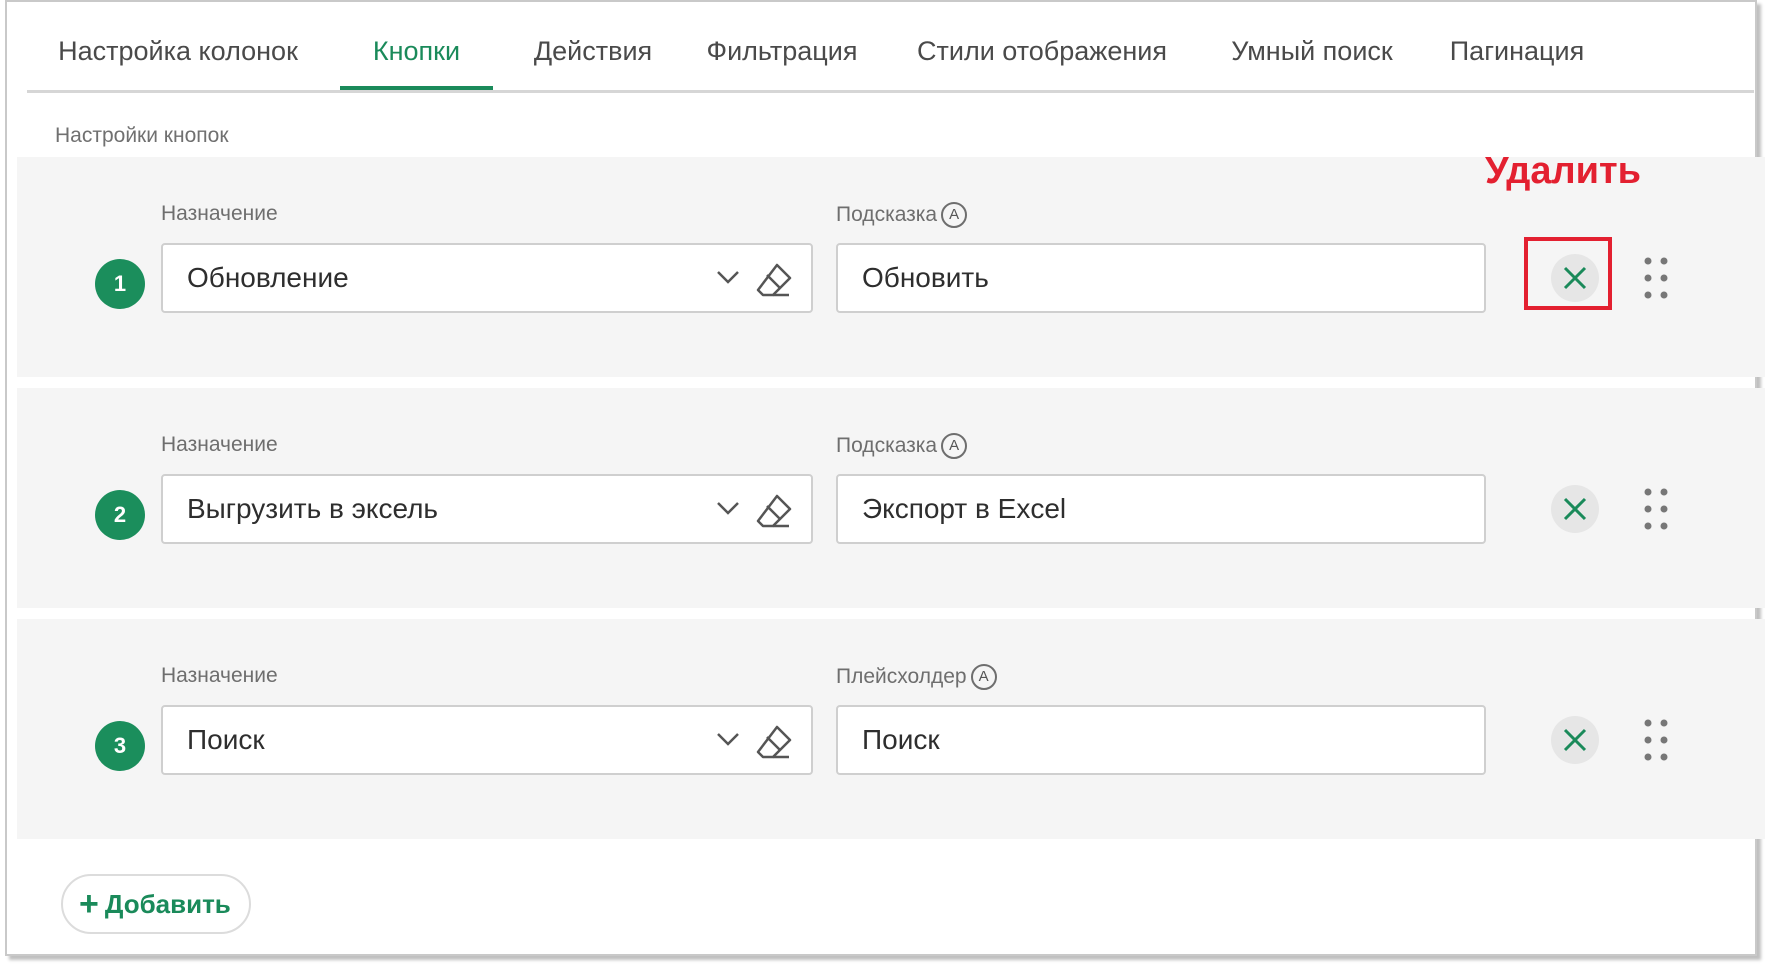 The image size is (1782, 966). I want to click on purpose-select: Обновление, so click(487, 278).